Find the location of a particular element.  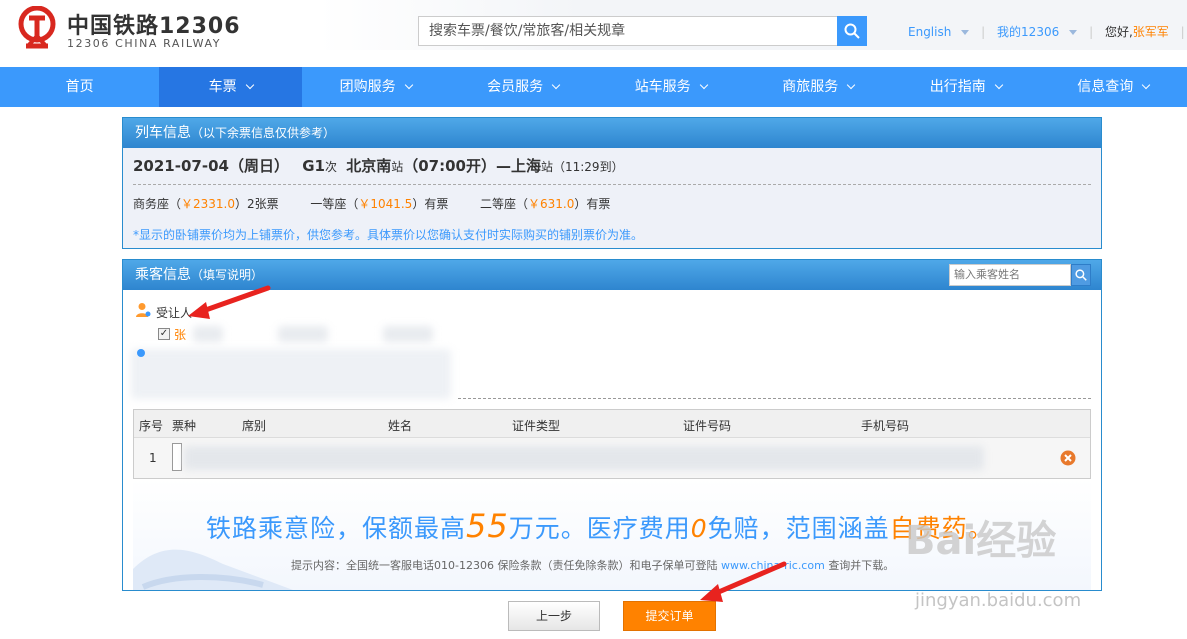

seat-price: ￥2331.0 is located at coordinates (208, 204).